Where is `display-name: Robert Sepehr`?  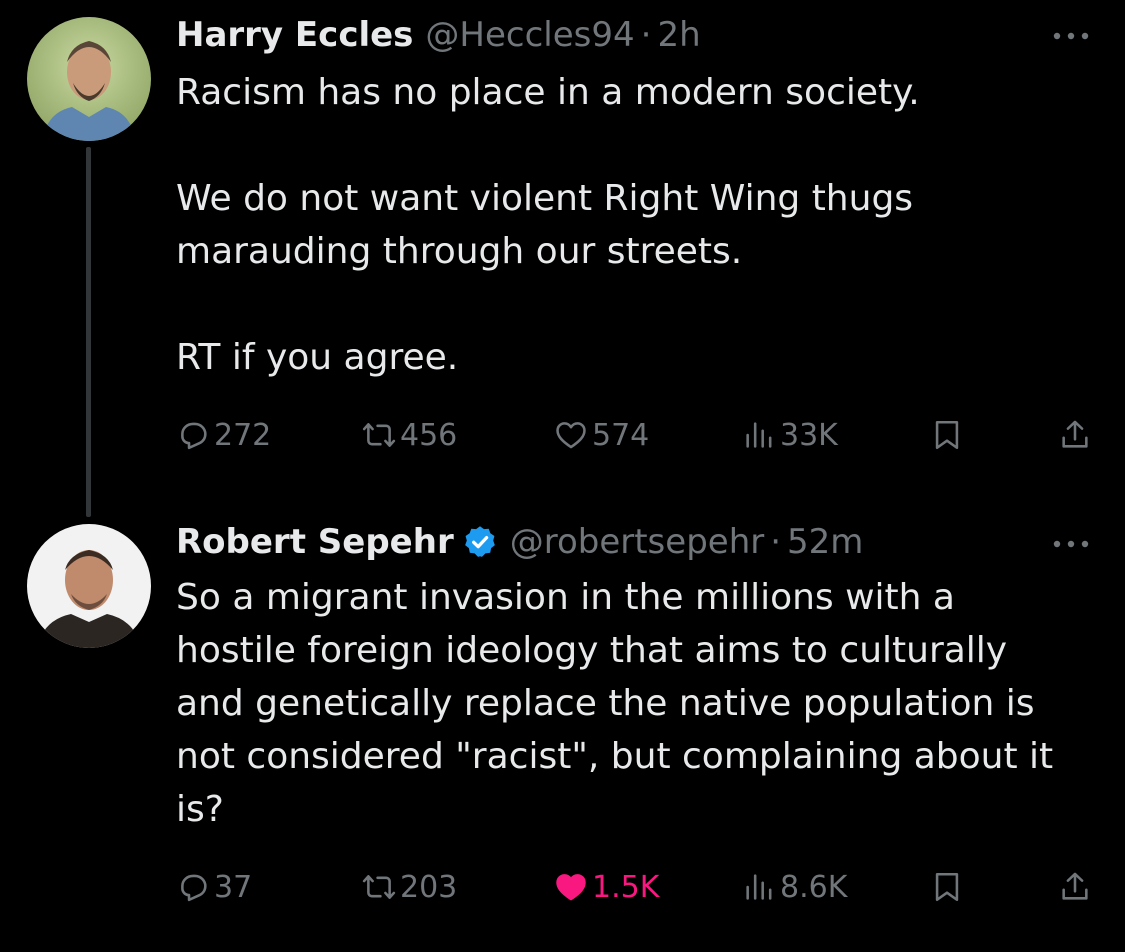
display-name: Robert Sepehr is located at coordinates (315, 542).